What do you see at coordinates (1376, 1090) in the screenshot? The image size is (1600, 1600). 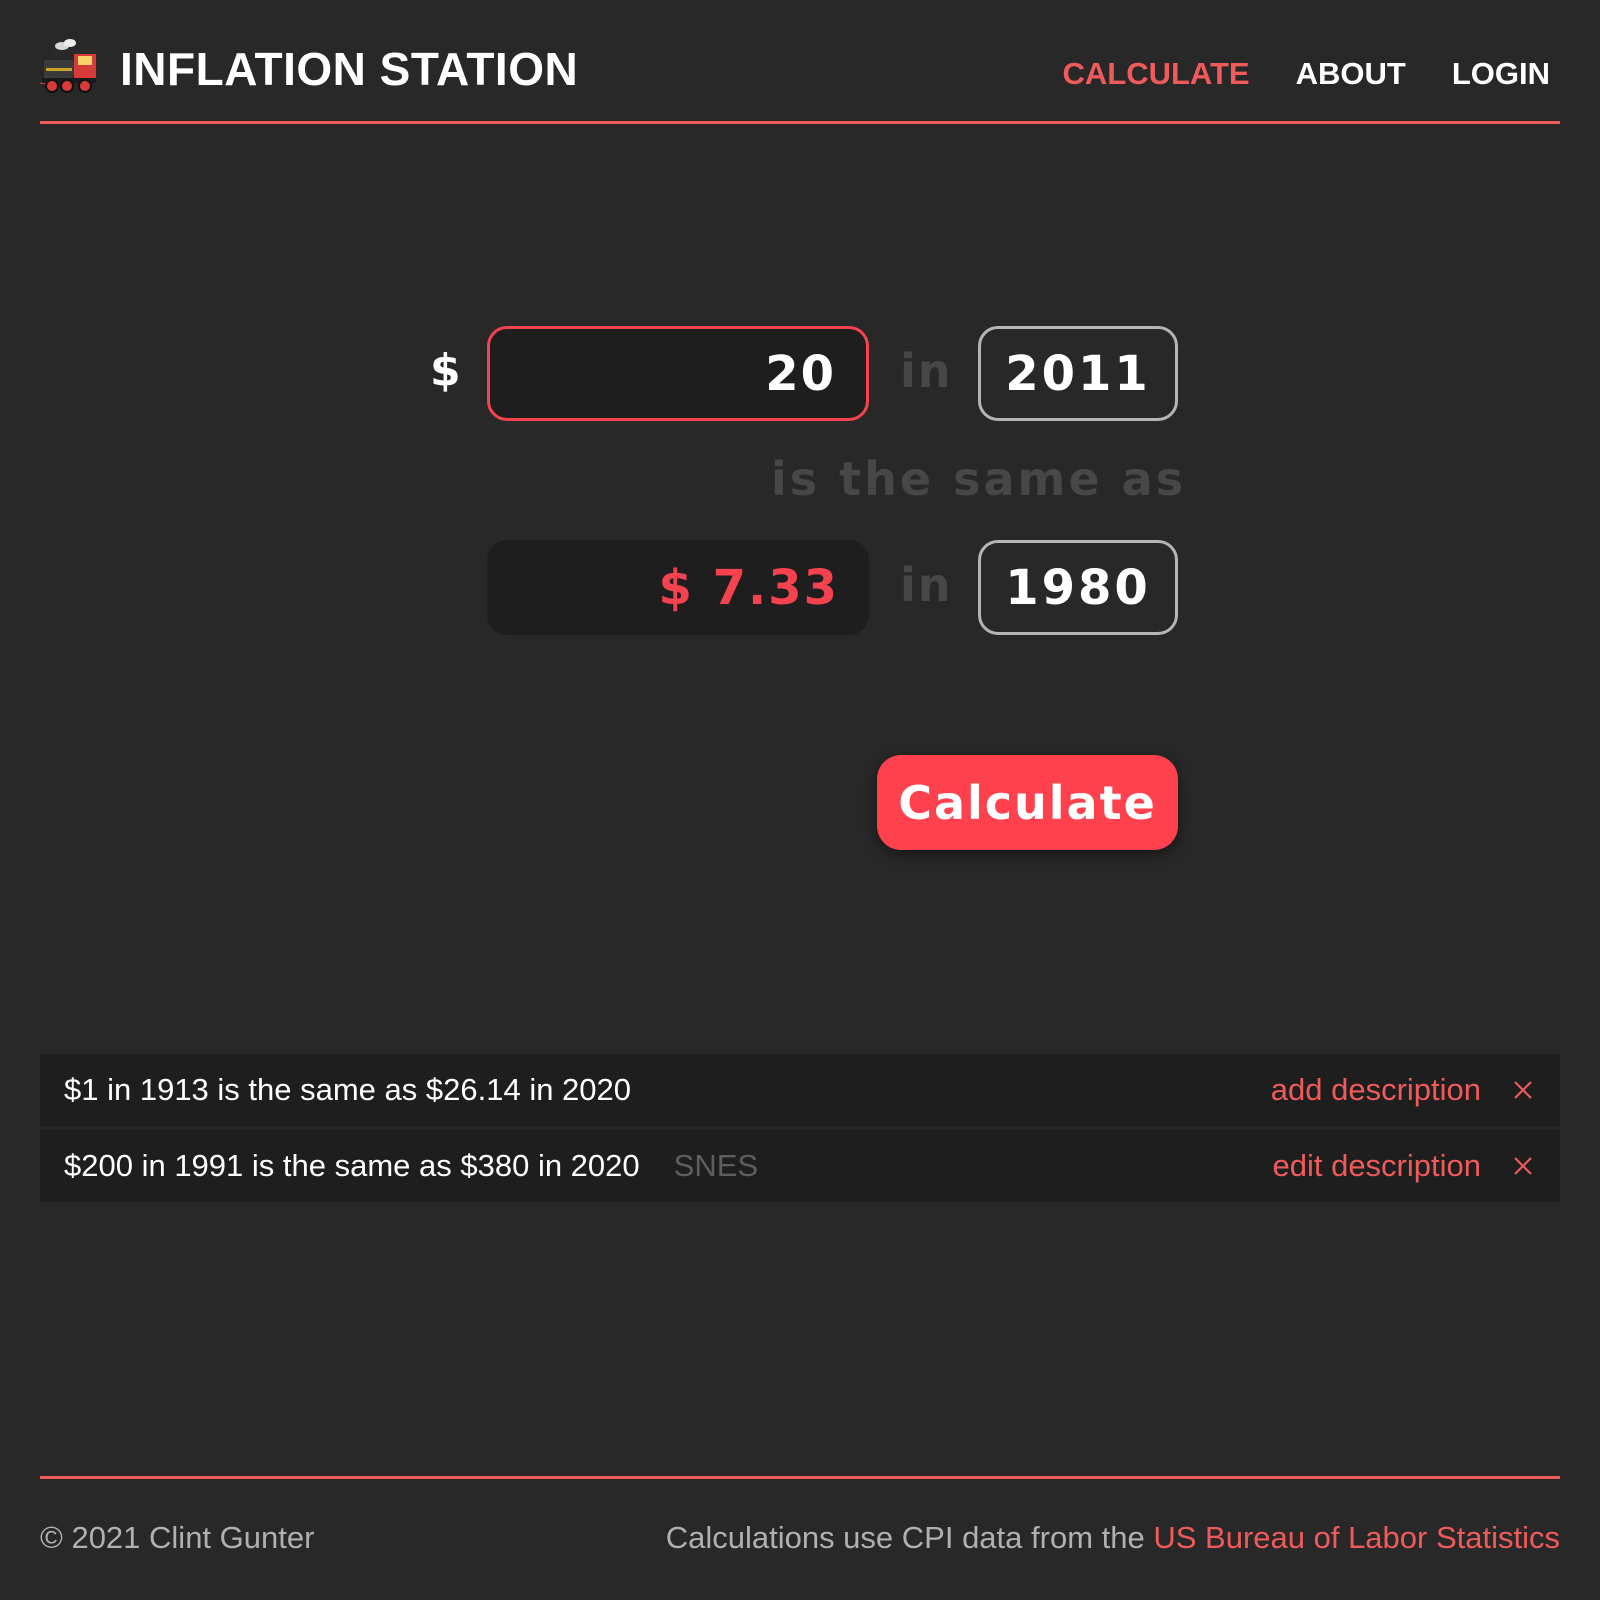 I see `add-description-link: add description` at bounding box center [1376, 1090].